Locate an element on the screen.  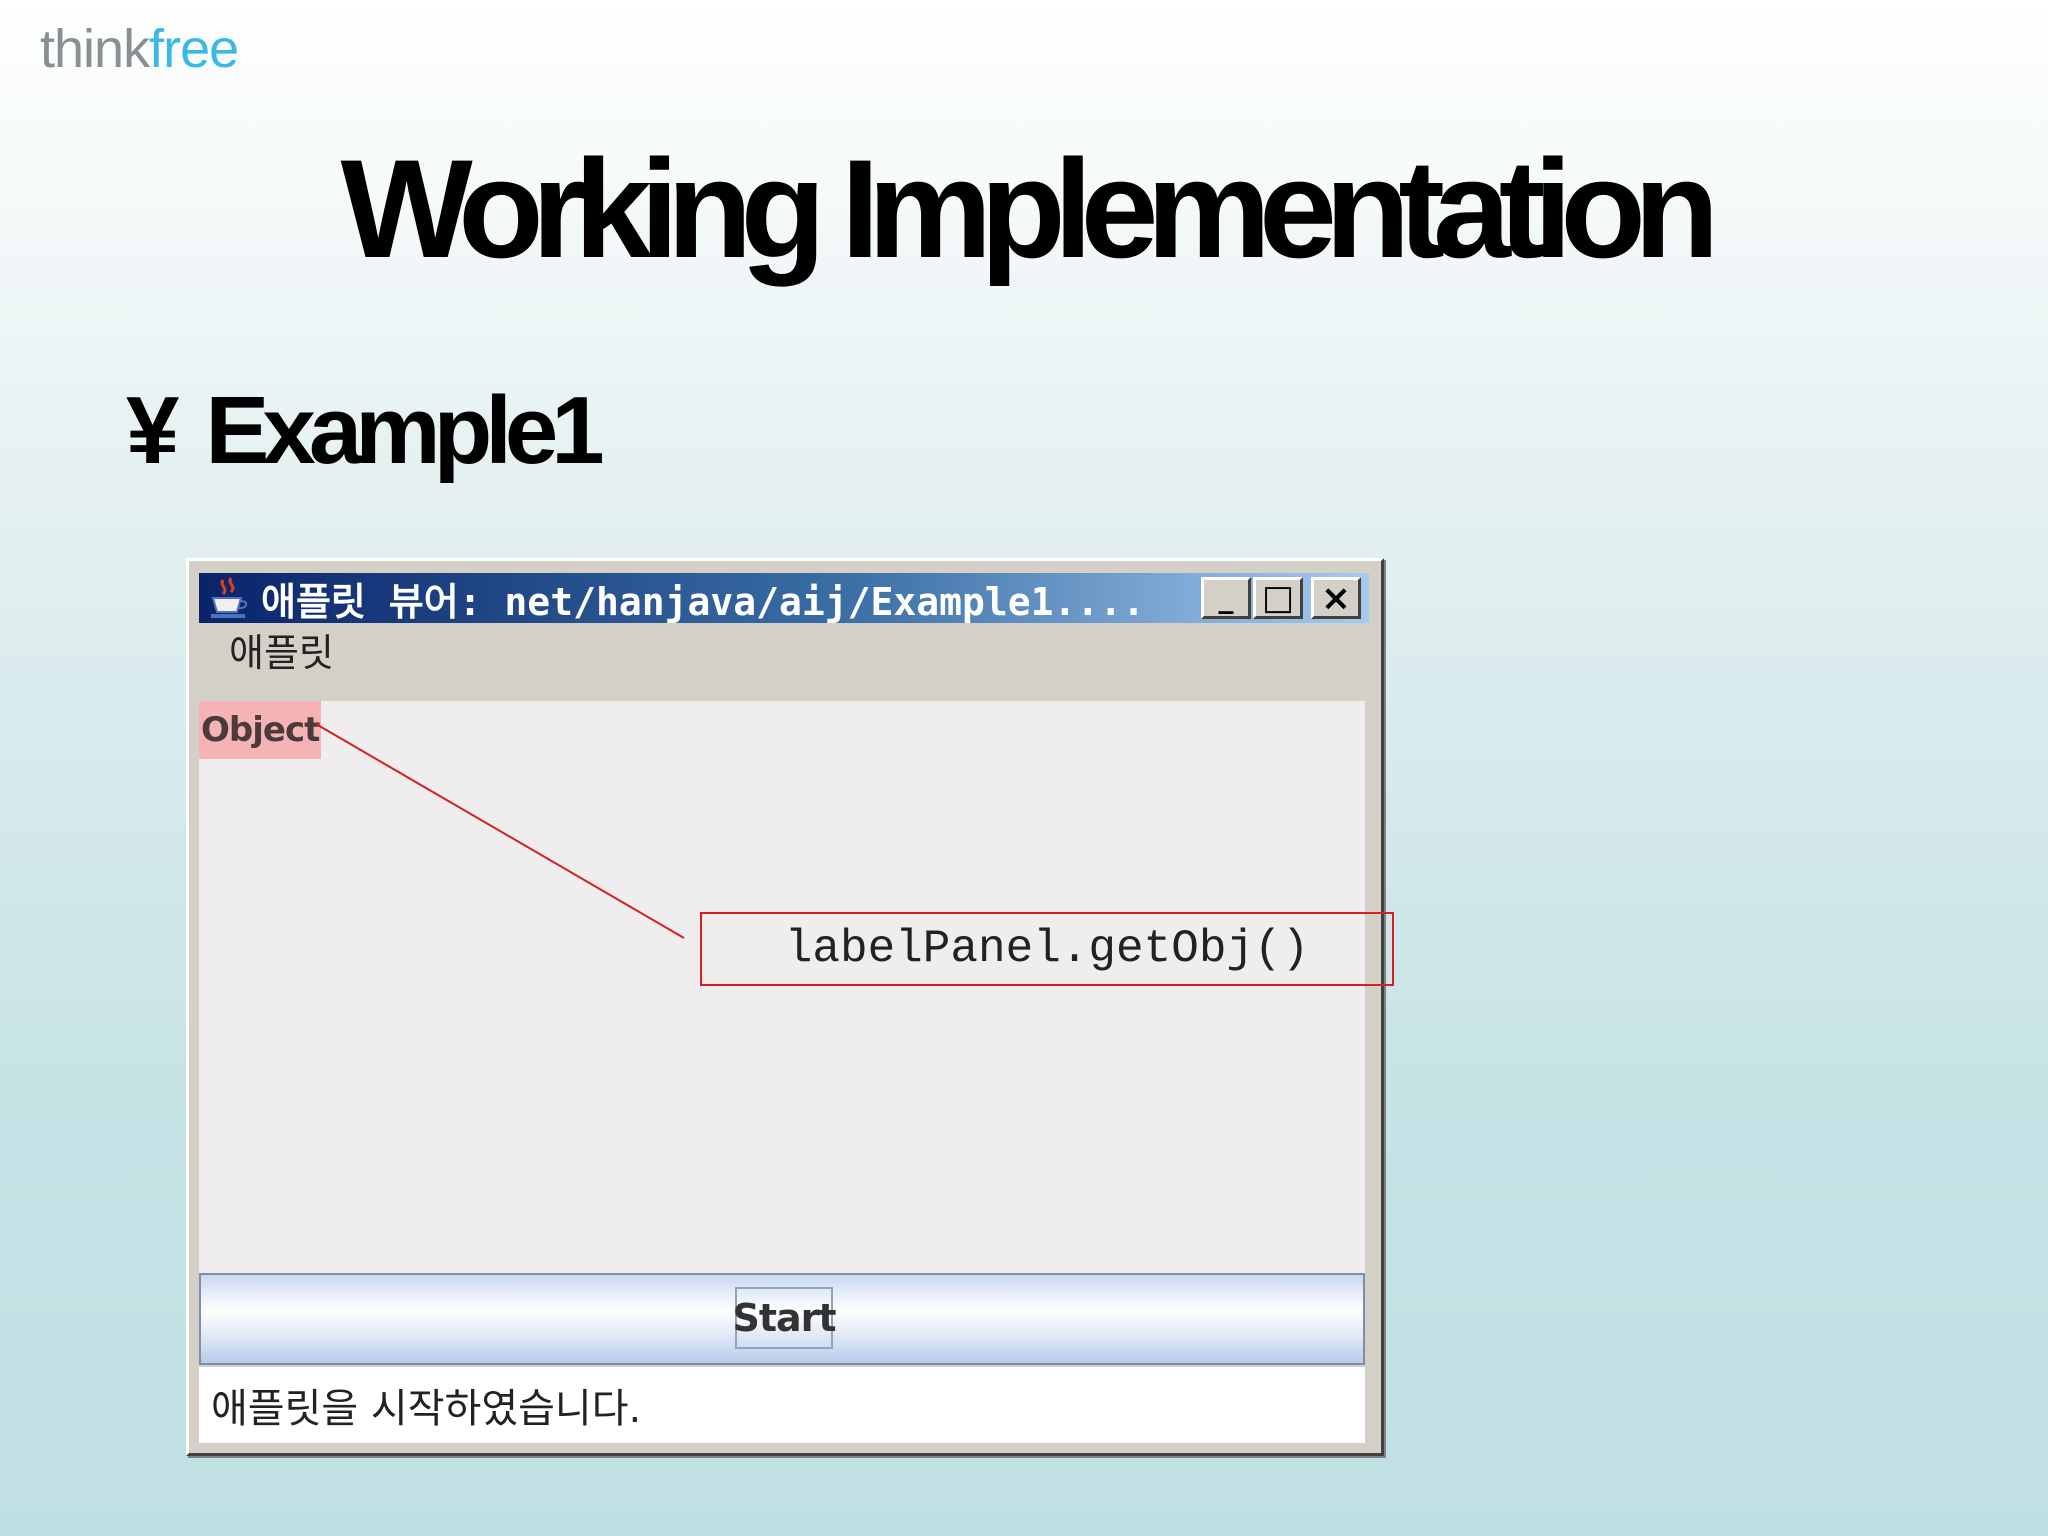
annotation-callout-box: labelPanel.getObj() is located at coordinates (1047, 949).